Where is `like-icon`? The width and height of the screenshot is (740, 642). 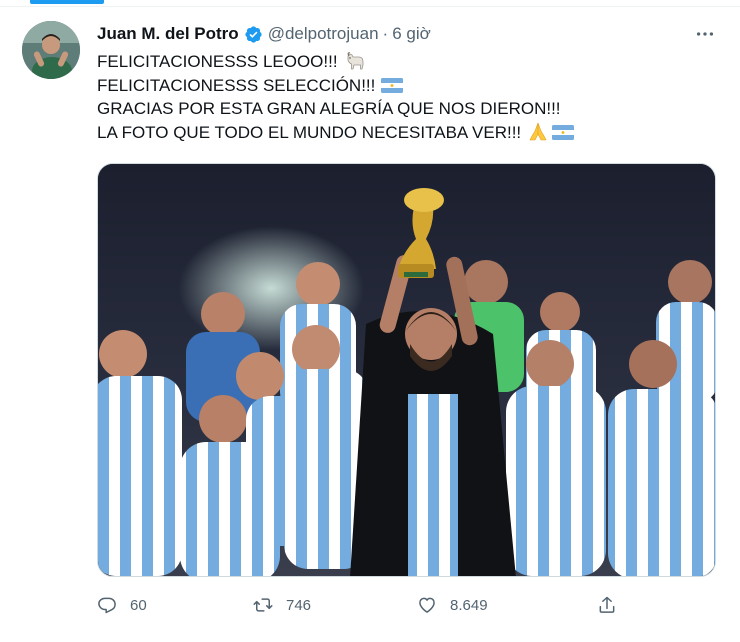
like-icon is located at coordinates (427, 605).